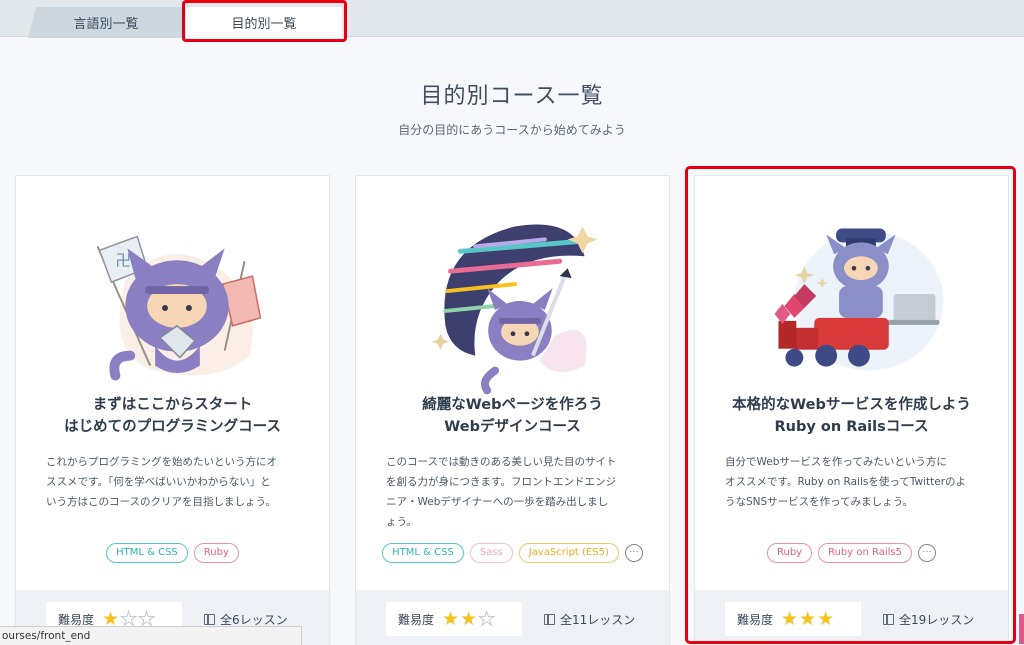  I want to click on desc-line: いう方はこのコースのクリアを目指しましょう。, so click(161, 502).